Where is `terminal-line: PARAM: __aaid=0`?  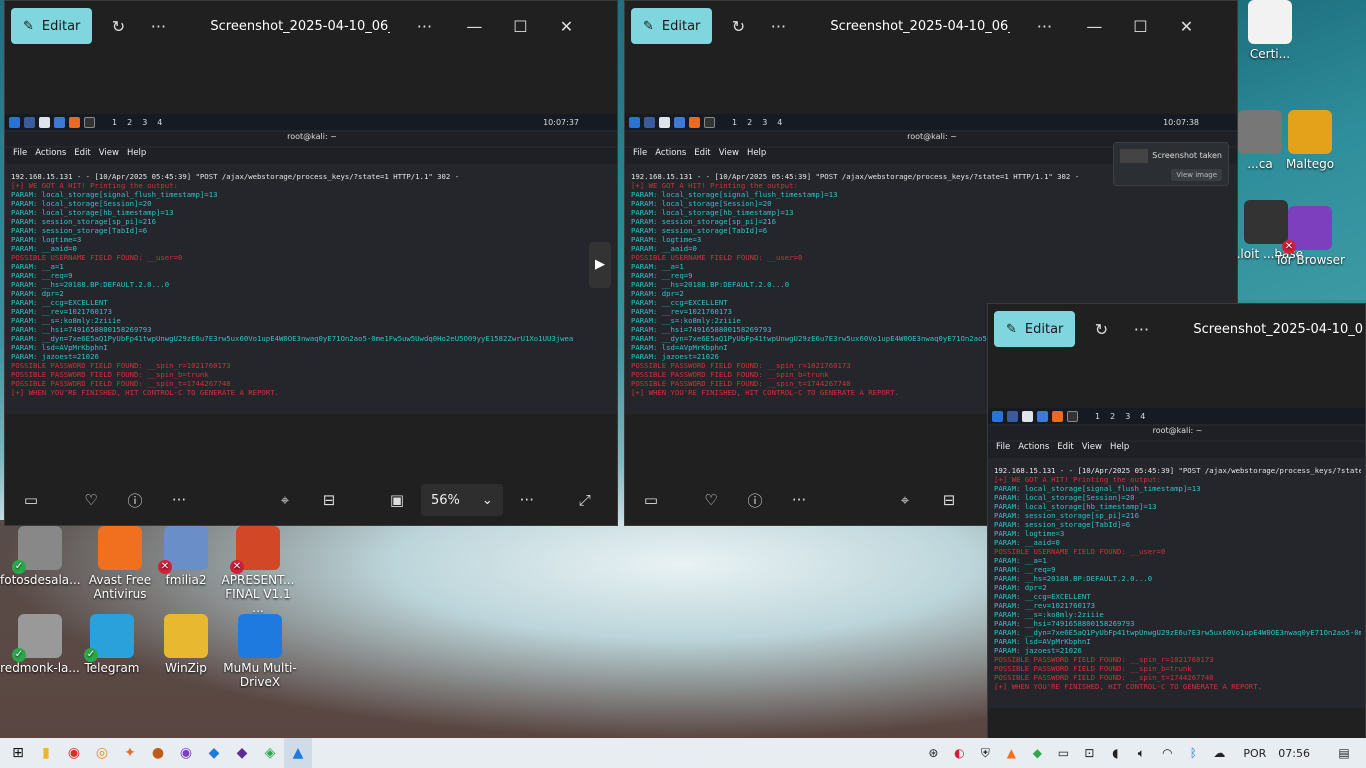
terminal-line: PARAM: __aaid=0 is located at coordinates (44, 248).